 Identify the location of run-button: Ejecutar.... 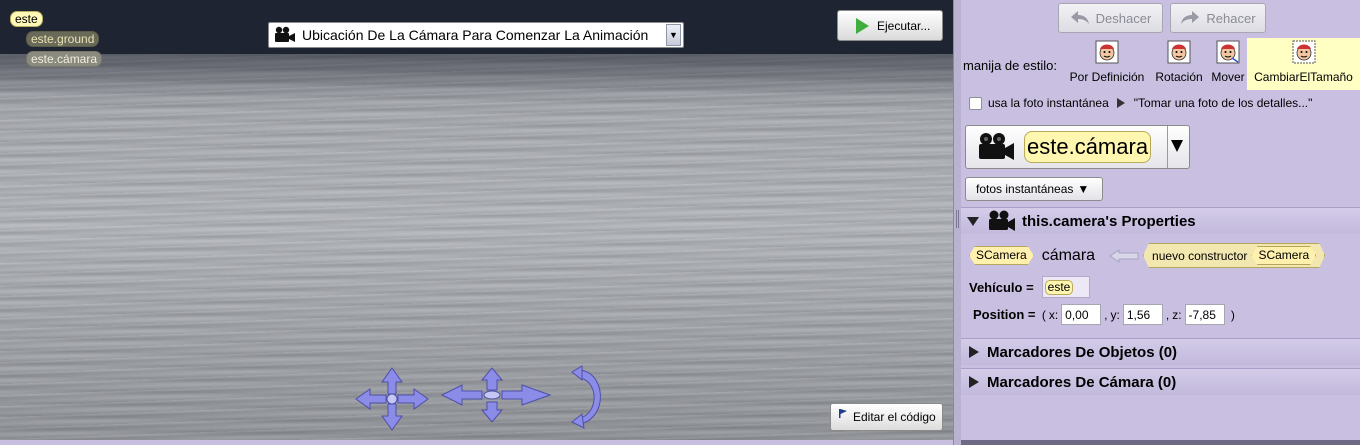
(890, 25).